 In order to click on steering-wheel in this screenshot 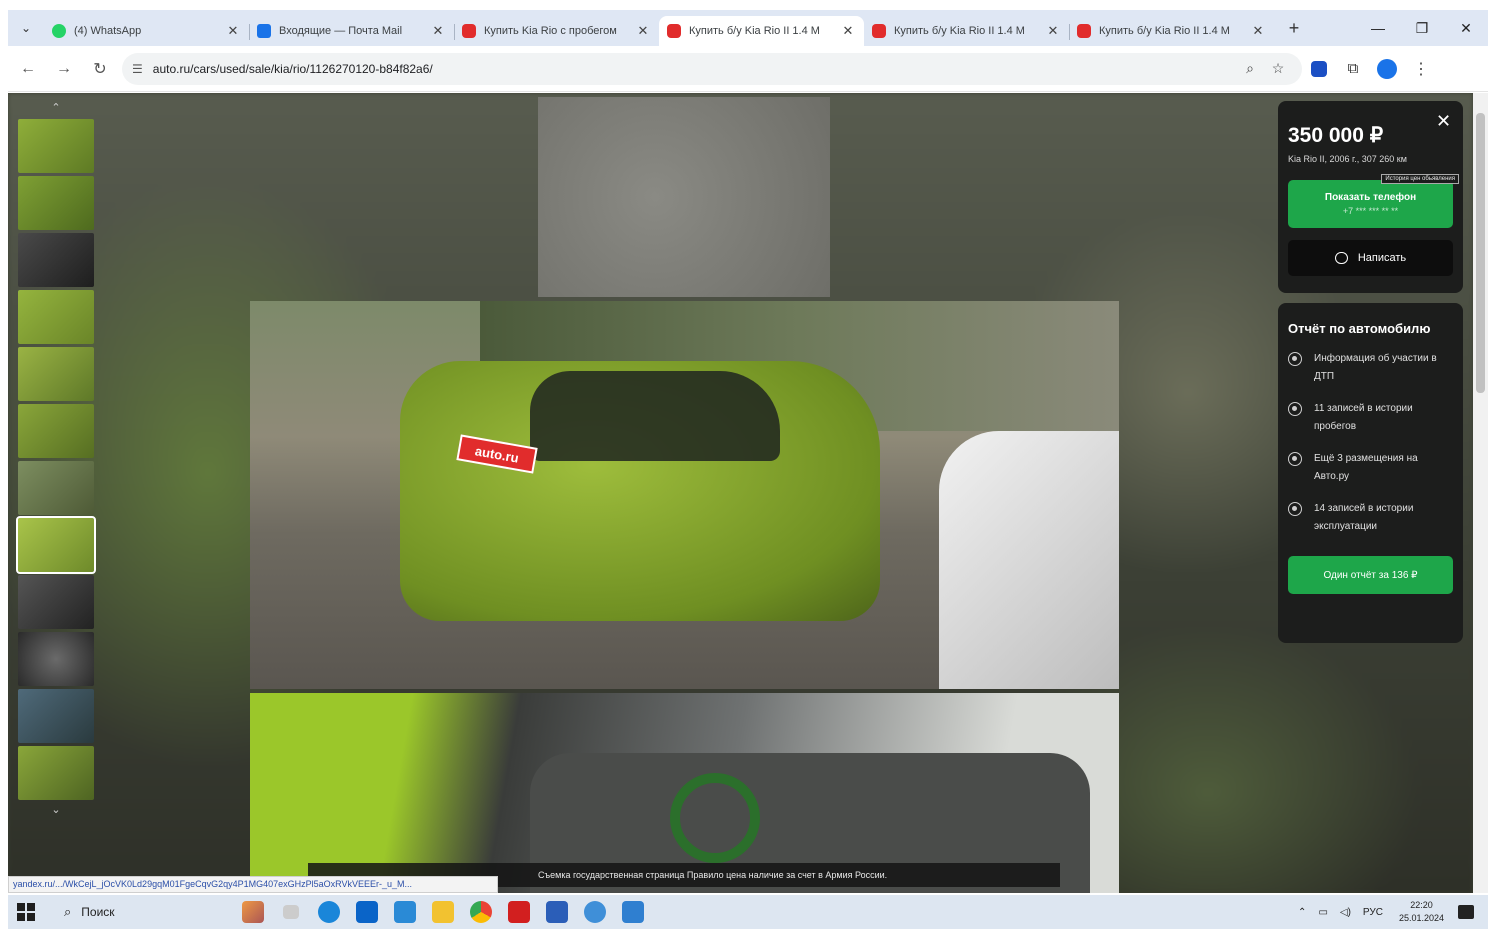, I will do `click(715, 818)`.